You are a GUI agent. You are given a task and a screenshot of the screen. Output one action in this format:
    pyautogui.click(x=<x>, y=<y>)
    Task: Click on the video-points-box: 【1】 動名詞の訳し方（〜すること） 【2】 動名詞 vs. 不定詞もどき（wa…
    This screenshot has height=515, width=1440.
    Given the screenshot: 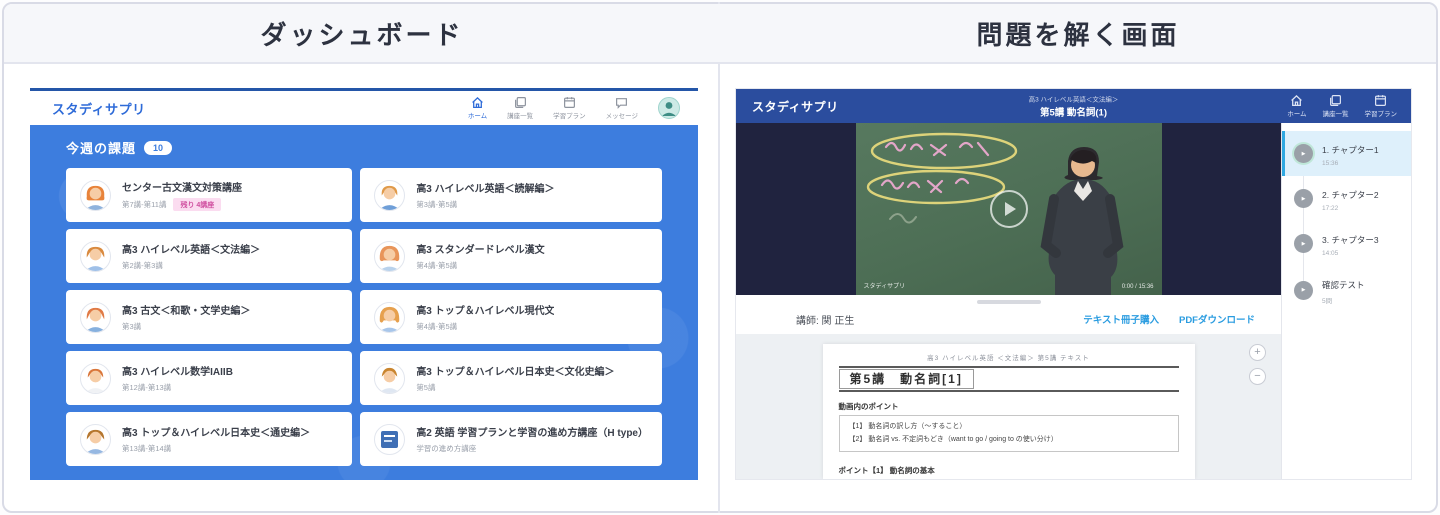 What is the action you would take?
    pyautogui.click(x=1008, y=433)
    